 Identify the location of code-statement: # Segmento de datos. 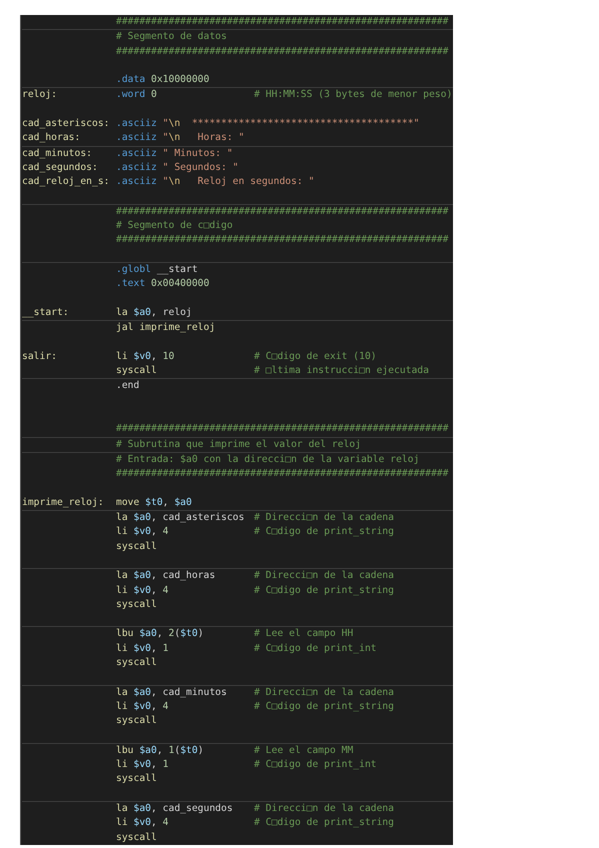
(171, 36).